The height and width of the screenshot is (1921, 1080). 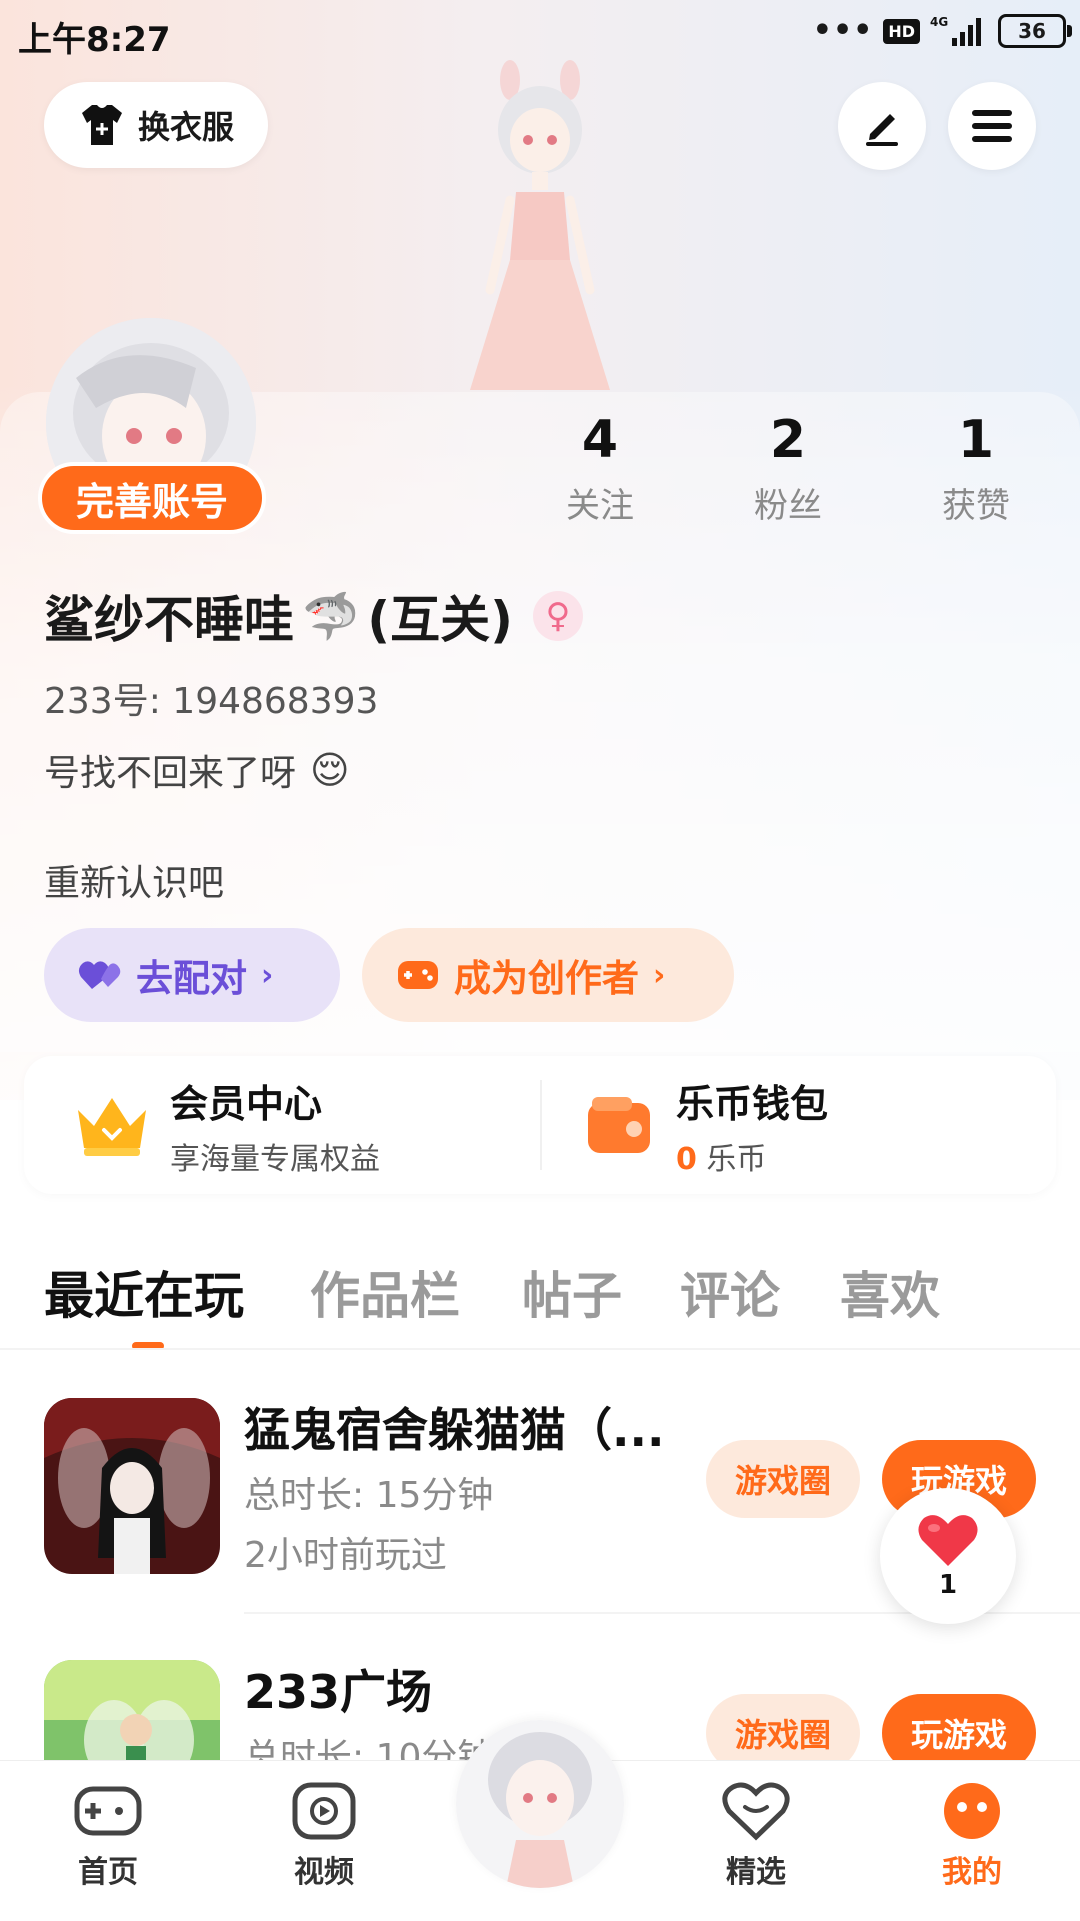 I want to click on coin-wallet: 乐币钱包 0 乐币, so click(x=706, y=1125).